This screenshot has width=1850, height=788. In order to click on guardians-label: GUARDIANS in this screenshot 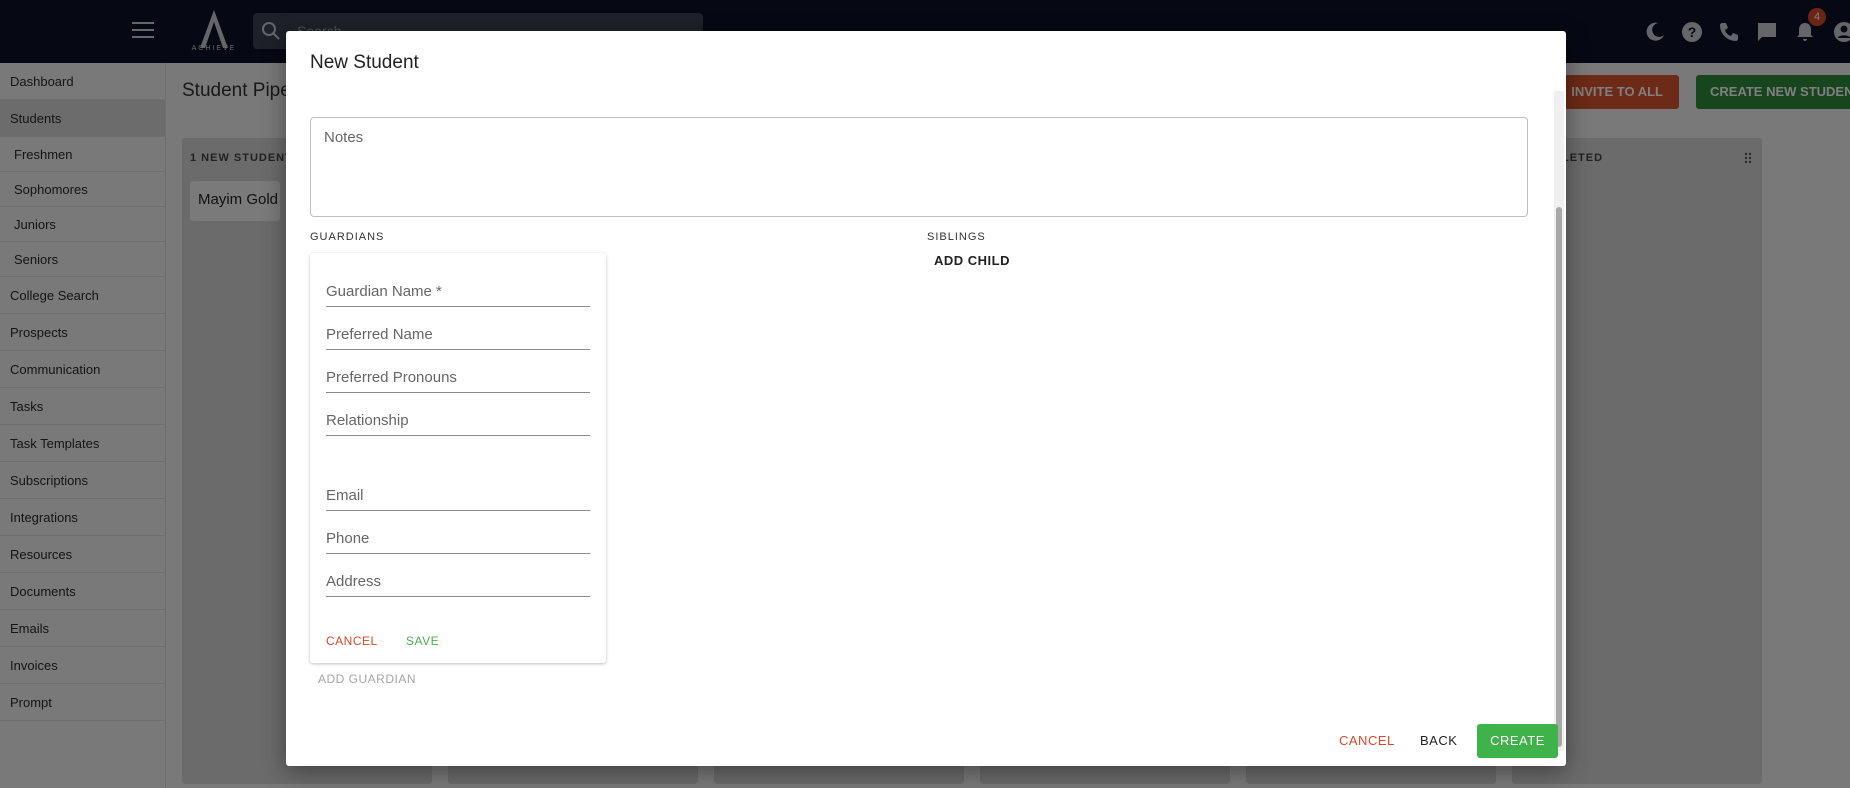, I will do `click(347, 237)`.